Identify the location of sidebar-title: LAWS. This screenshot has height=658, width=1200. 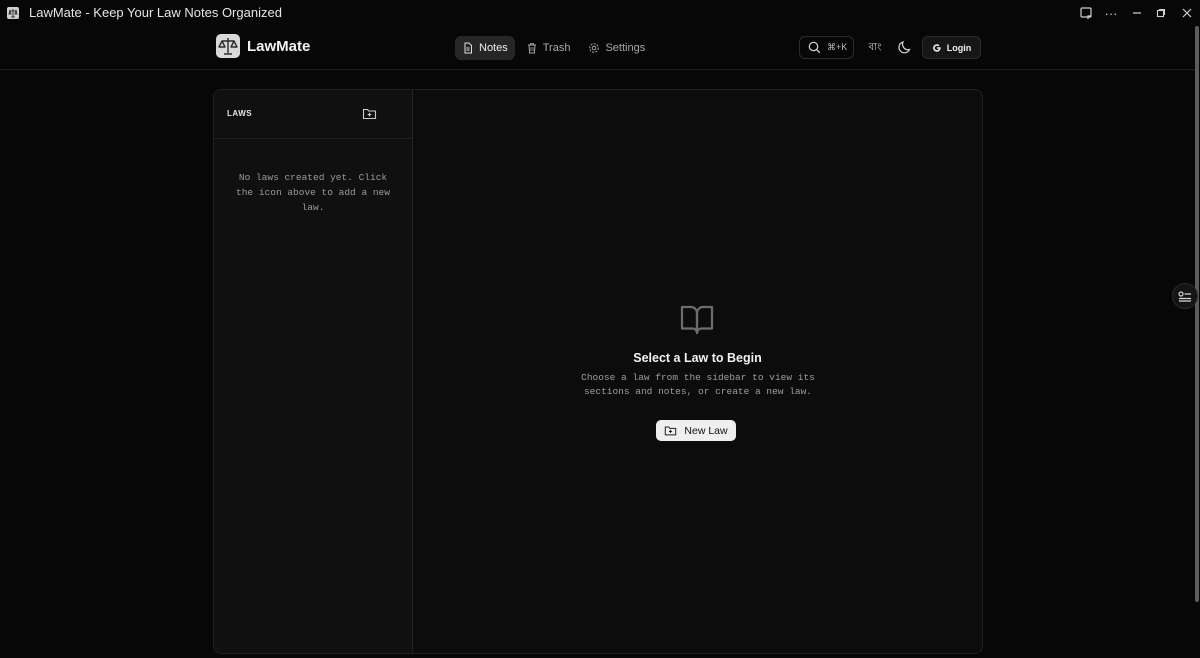
(240, 113).